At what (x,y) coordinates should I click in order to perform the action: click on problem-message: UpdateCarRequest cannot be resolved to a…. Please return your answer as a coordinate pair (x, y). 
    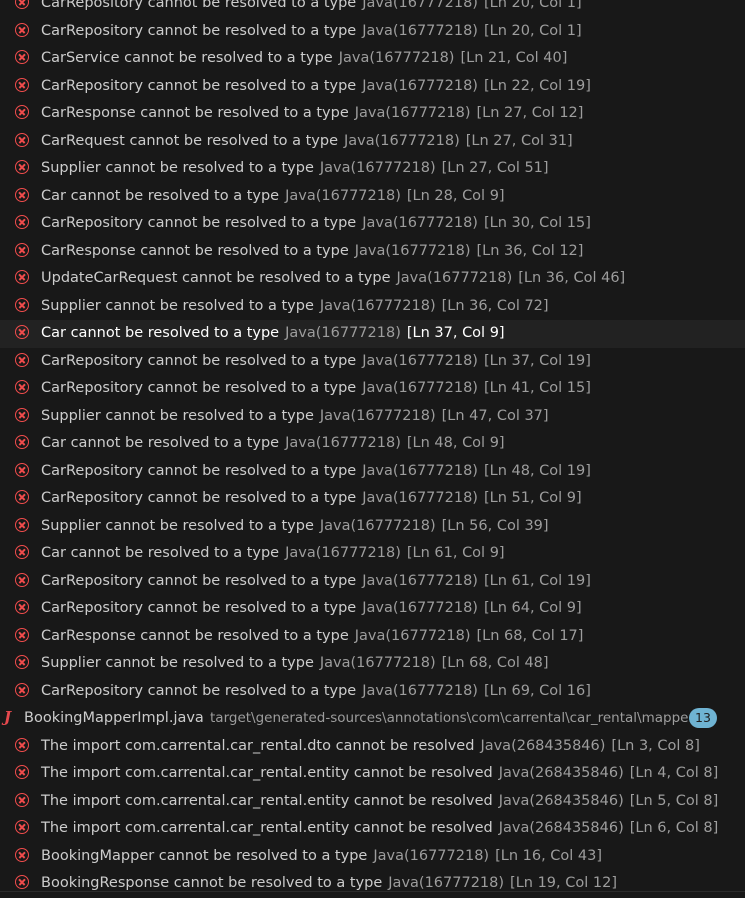
    Looking at the image, I should click on (216, 278).